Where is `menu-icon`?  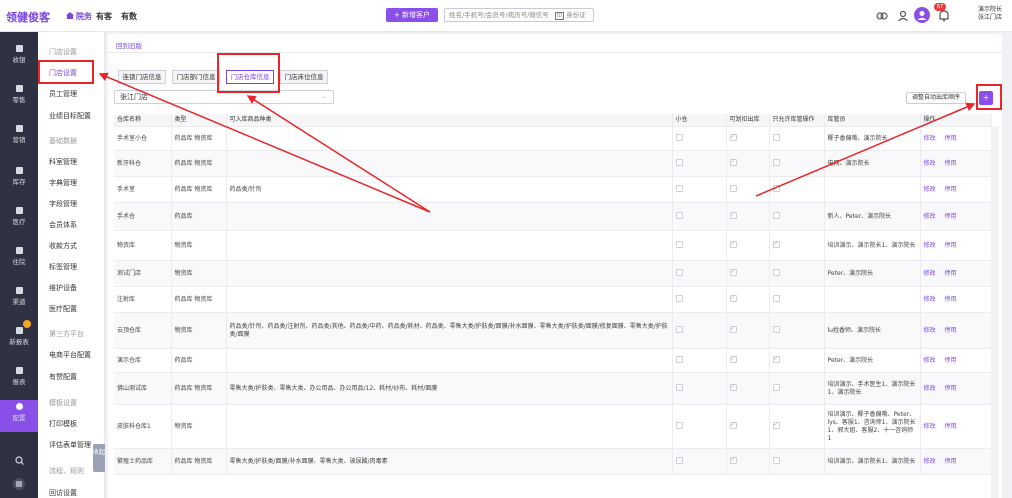 menu-icon is located at coordinates (19, 484).